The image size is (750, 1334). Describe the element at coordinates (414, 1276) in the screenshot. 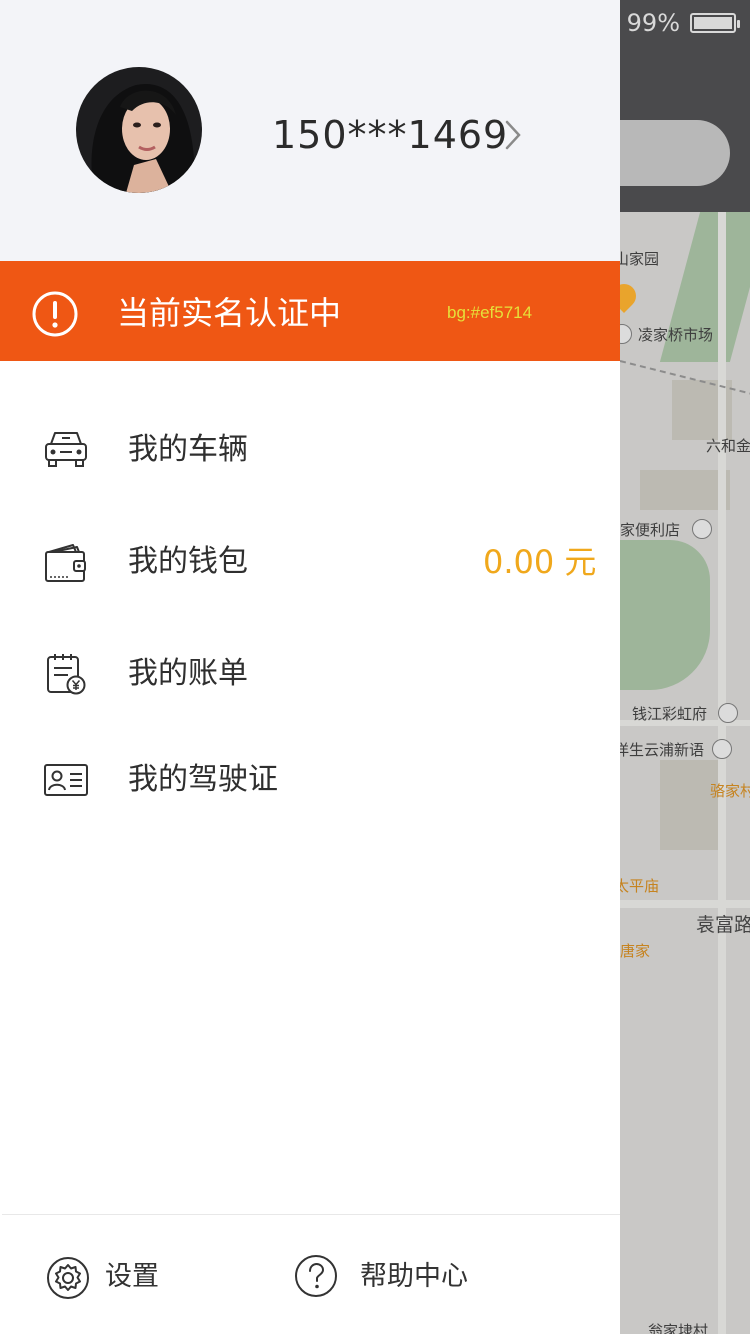

I see `help-center-label: 帮助中心` at that location.